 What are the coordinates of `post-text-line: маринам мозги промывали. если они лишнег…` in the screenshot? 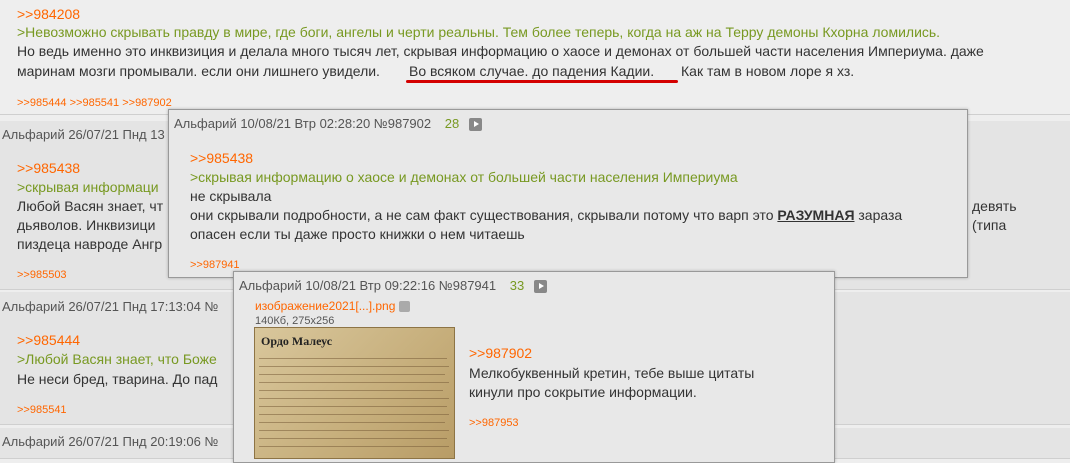 It's located at (198, 71).